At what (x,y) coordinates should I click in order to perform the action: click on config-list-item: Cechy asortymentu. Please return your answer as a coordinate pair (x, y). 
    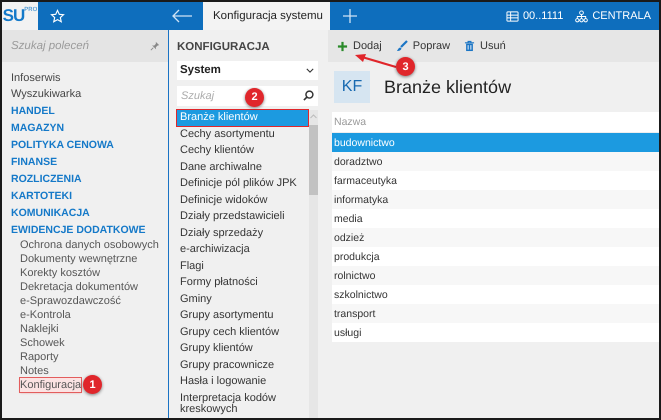
    Looking at the image, I should click on (242, 134).